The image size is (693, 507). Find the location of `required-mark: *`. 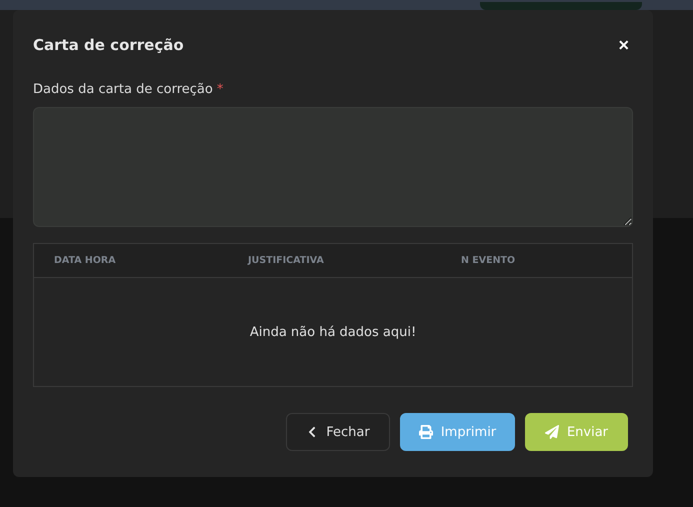

required-mark: * is located at coordinates (220, 89).